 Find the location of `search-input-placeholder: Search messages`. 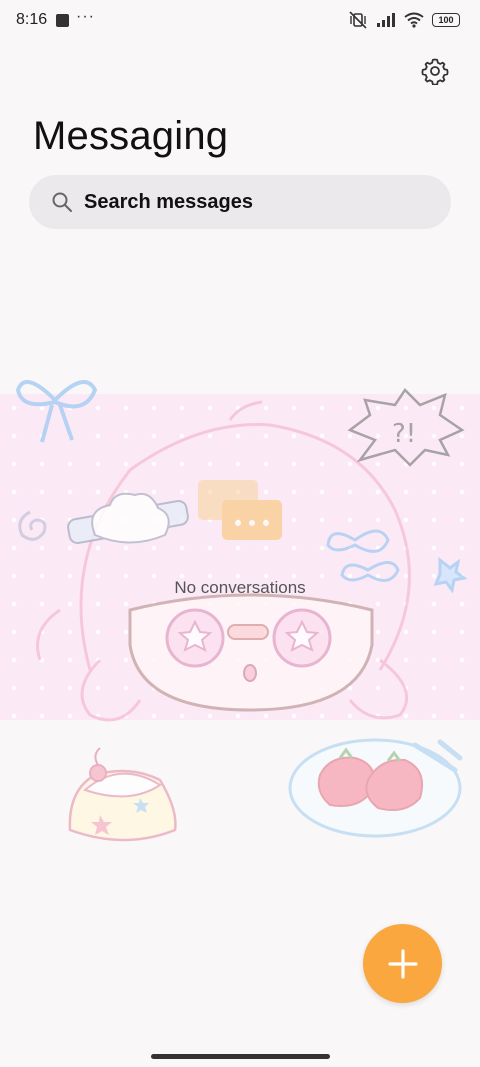

search-input-placeholder: Search messages is located at coordinates (169, 201).